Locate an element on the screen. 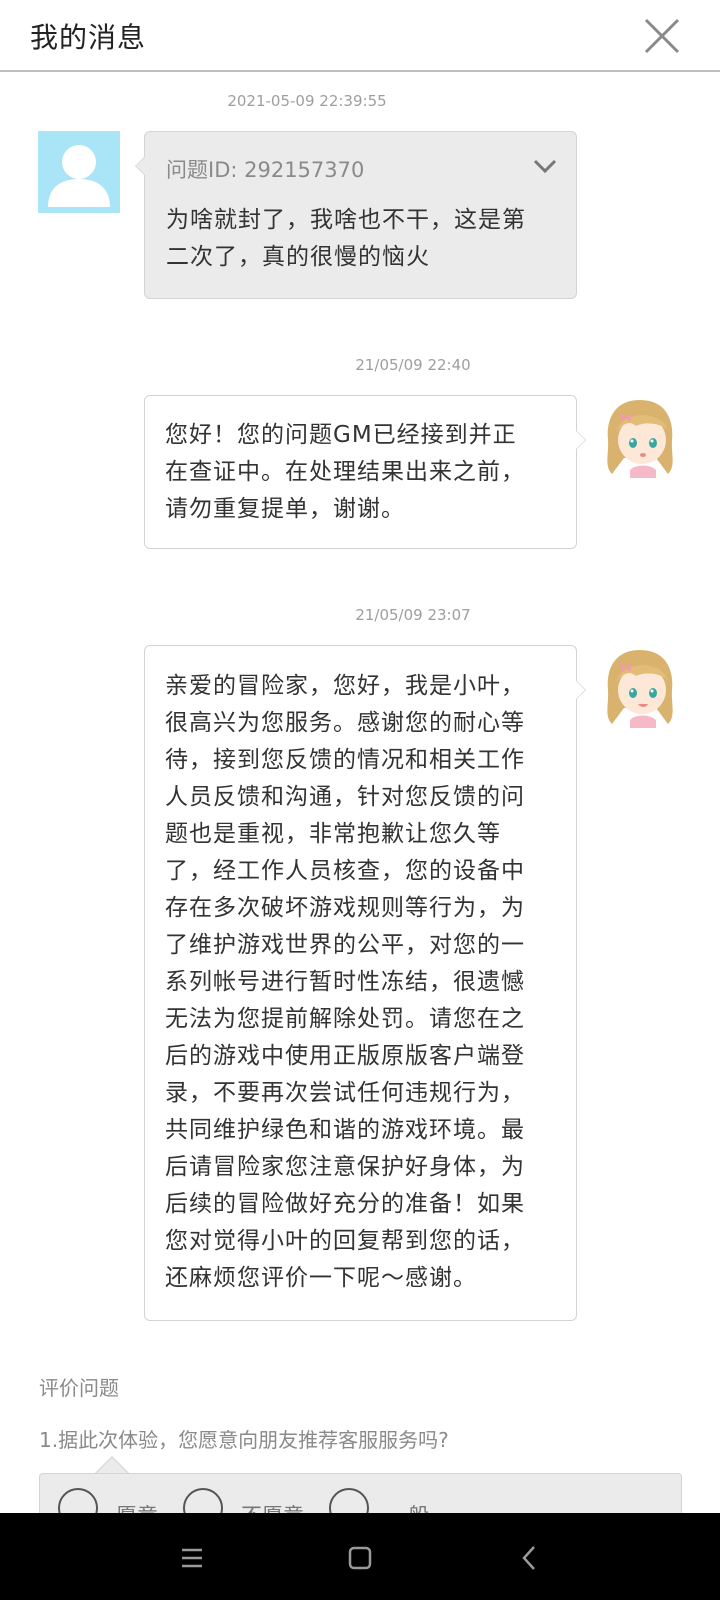 The image size is (720, 1600). message-timestamp: 21/05/09 22:40 is located at coordinates (413, 365).